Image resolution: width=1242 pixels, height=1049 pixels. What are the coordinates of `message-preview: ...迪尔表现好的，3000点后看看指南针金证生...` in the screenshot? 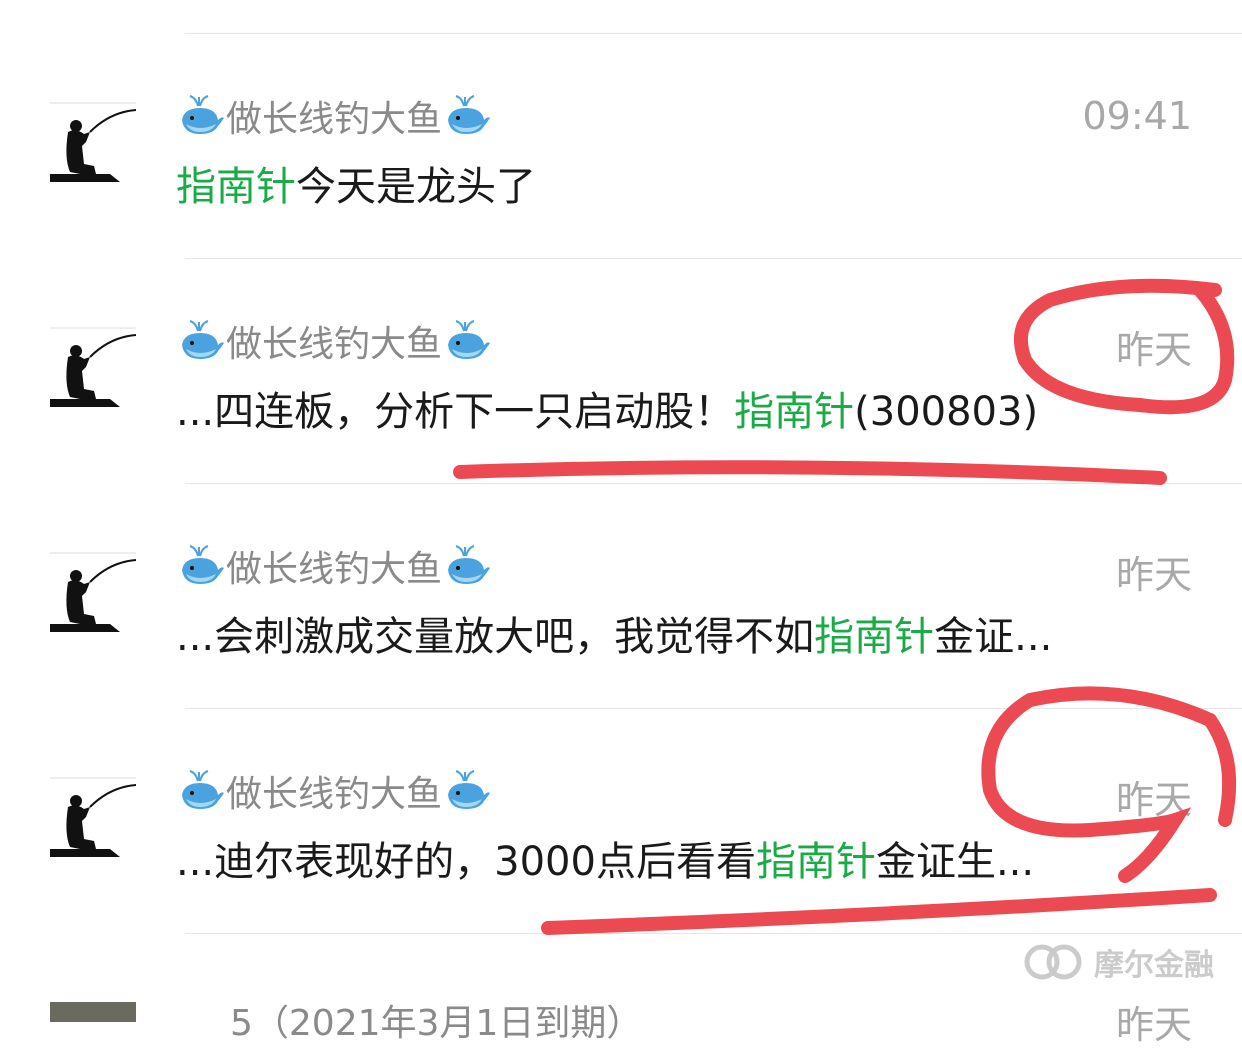 It's located at (605, 858).